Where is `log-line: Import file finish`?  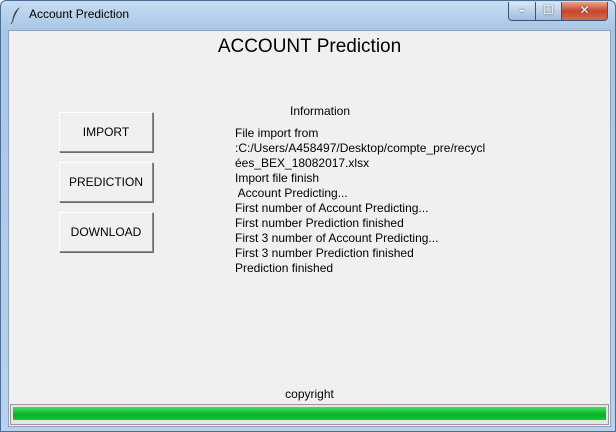
log-line: Import file finish is located at coordinates (277, 178).